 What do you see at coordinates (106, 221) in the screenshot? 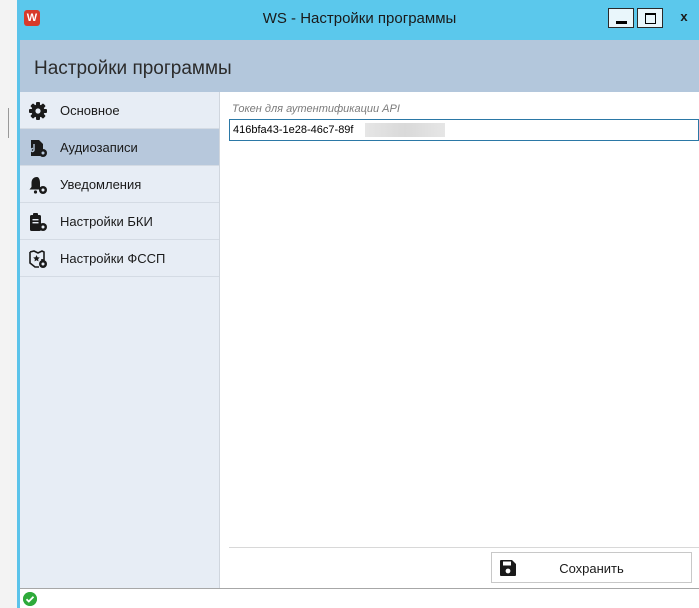
I see `sidebar-item-label: Настройки БКИ` at bounding box center [106, 221].